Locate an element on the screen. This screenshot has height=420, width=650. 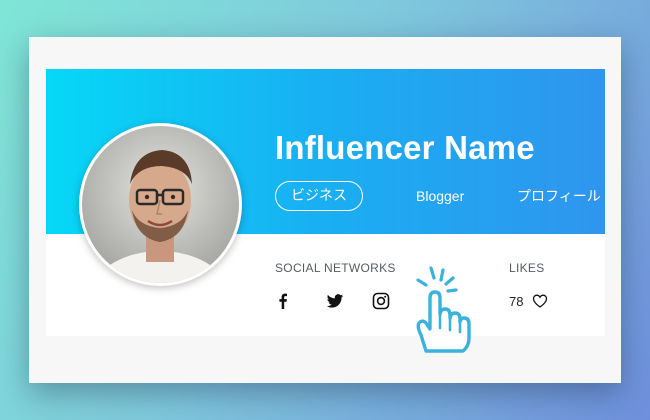
social-networks-label: SOCIAL NETWORKS is located at coordinates (335, 268).